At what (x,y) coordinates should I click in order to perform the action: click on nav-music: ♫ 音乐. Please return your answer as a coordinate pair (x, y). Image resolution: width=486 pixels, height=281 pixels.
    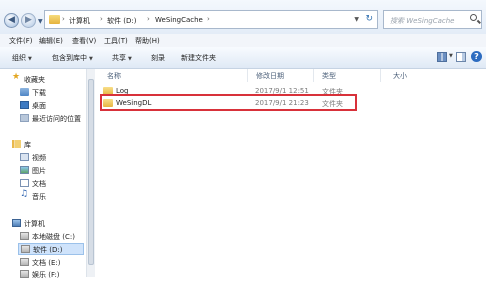
    Looking at the image, I should click on (51, 196).